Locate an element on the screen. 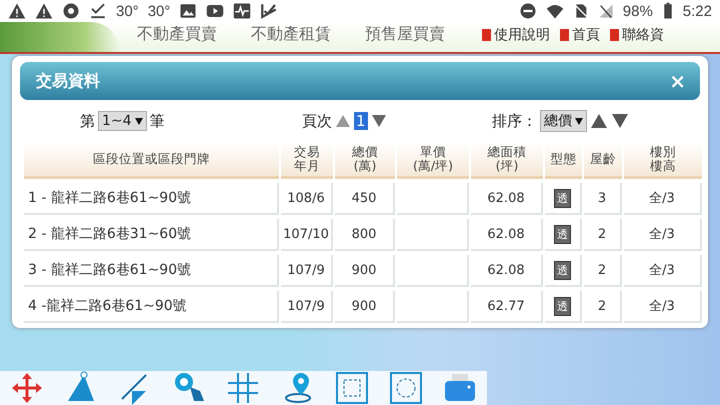 The width and height of the screenshot is (720, 405). price-cell: 800 is located at coordinates (365, 235).